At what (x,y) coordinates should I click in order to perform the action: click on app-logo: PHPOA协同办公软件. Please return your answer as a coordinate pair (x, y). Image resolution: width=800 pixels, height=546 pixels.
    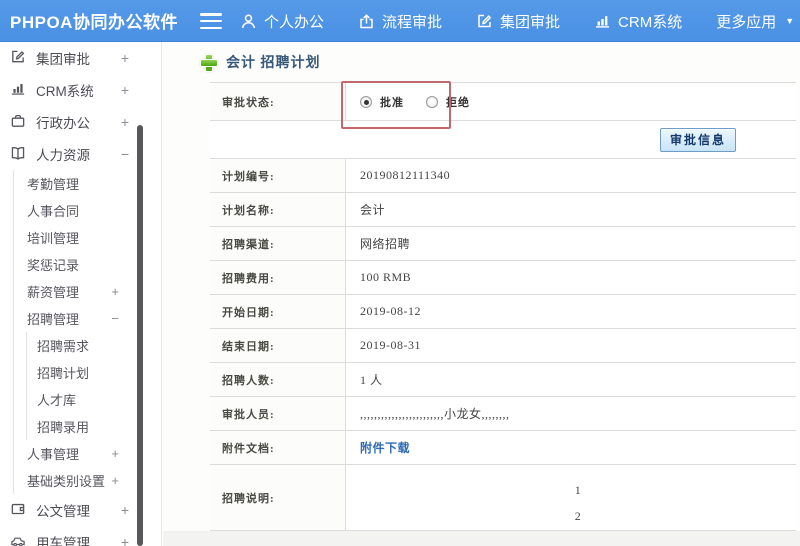
    Looking at the image, I should click on (89, 20).